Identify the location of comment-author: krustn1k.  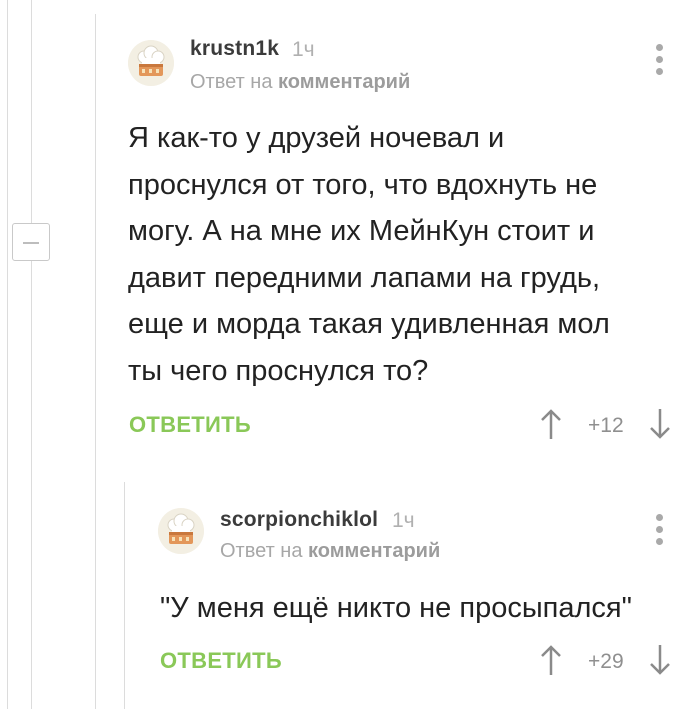
(234, 49).